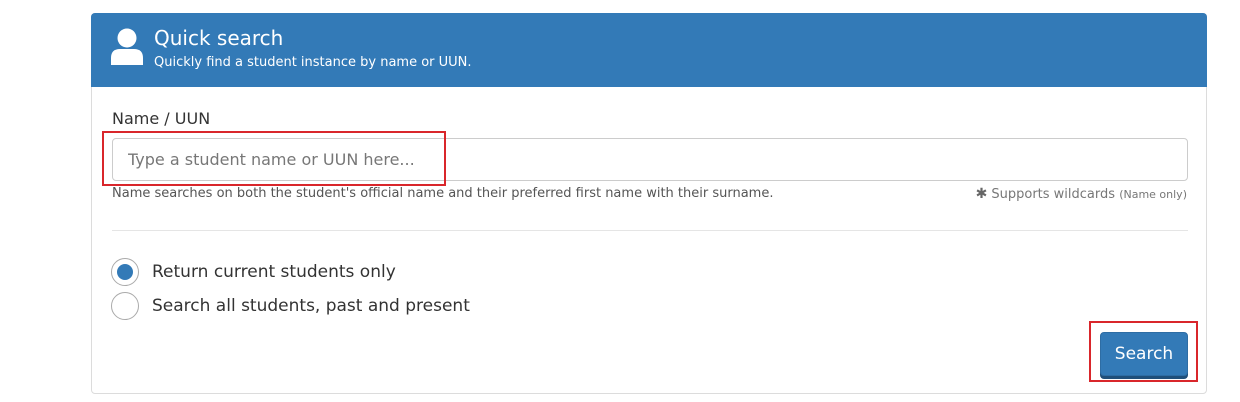  What do you see at coordinates (311, 306) in the screenshot?
I see `radio-label: Search all students, past and present` at bounding box center [311, 306].